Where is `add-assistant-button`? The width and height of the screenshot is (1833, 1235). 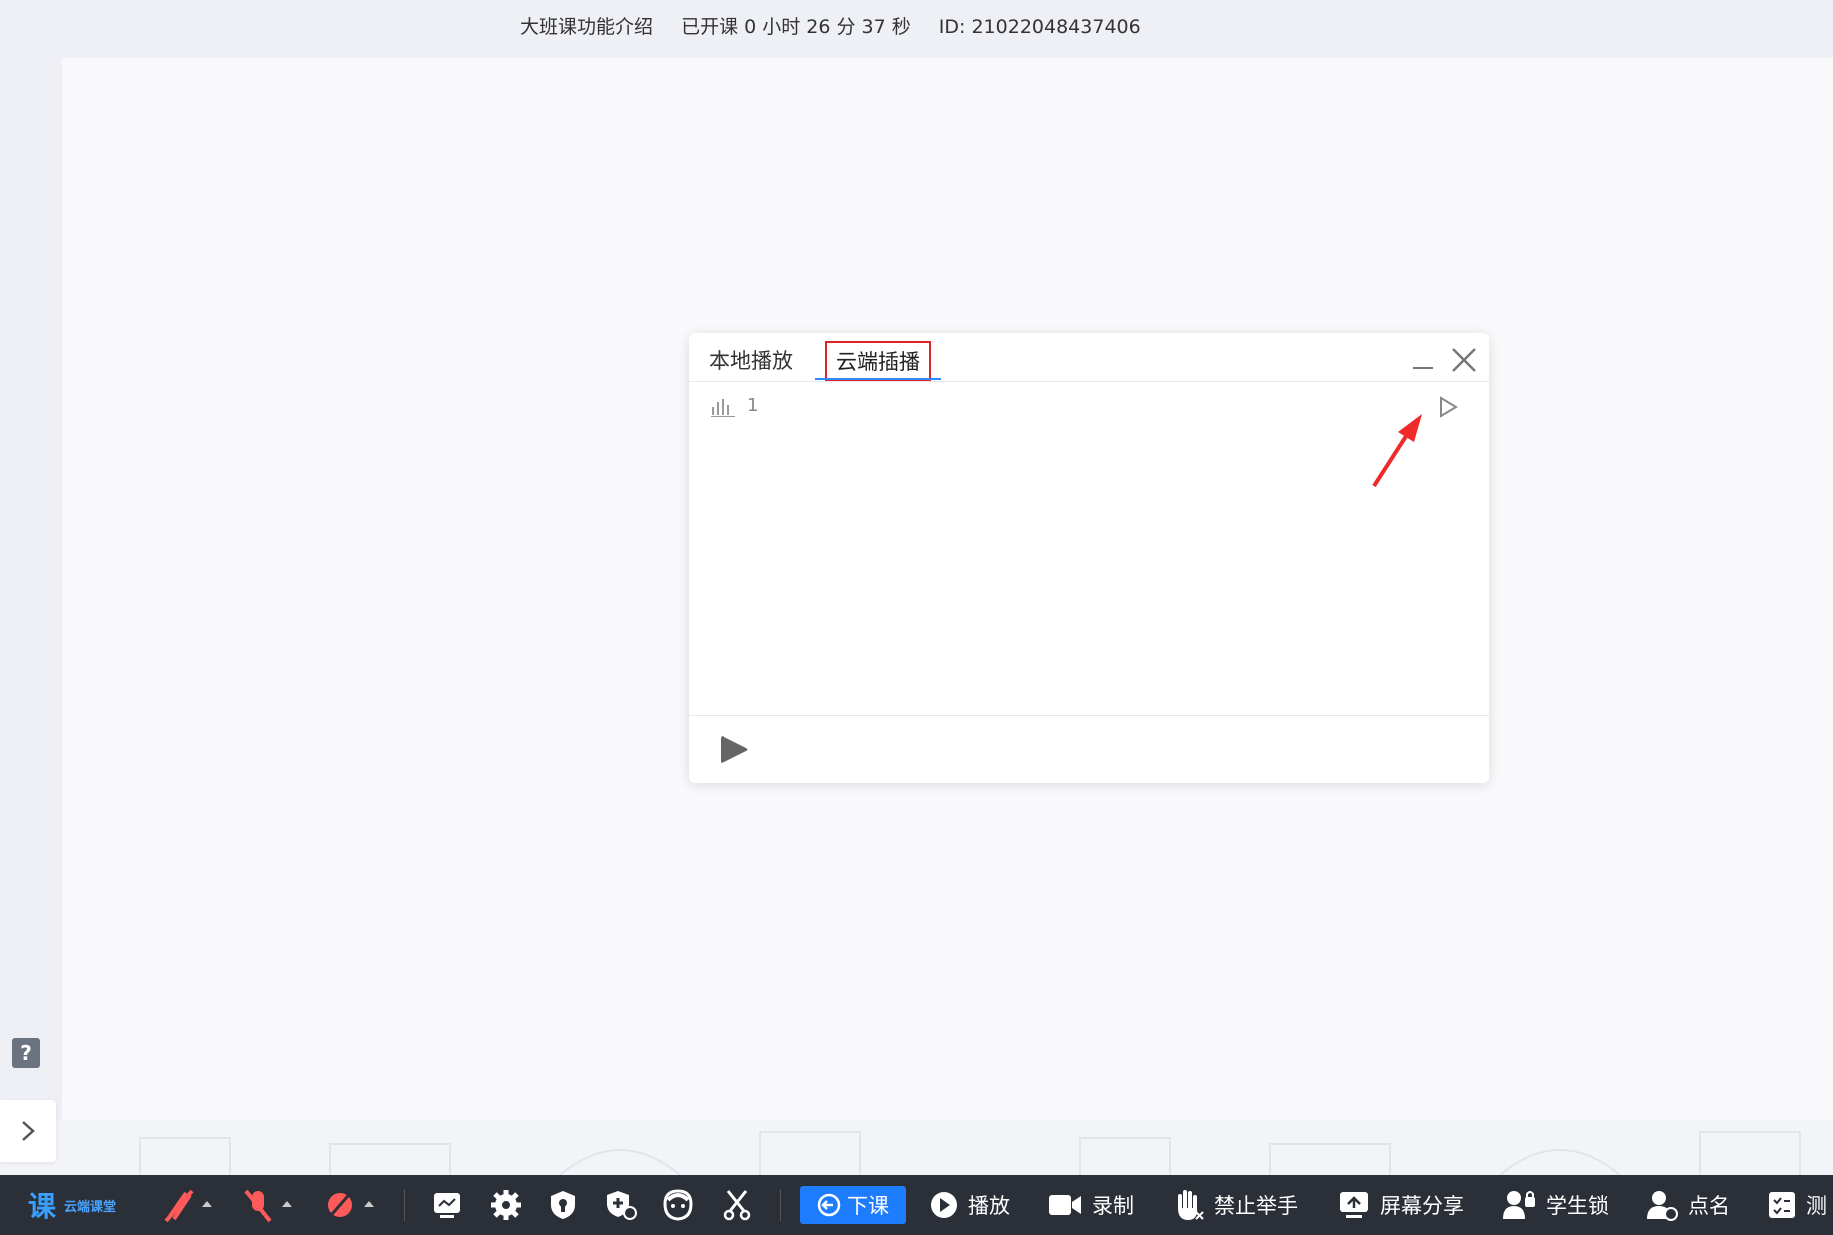
add-assistant-button is located at coordinates (621, 1205).